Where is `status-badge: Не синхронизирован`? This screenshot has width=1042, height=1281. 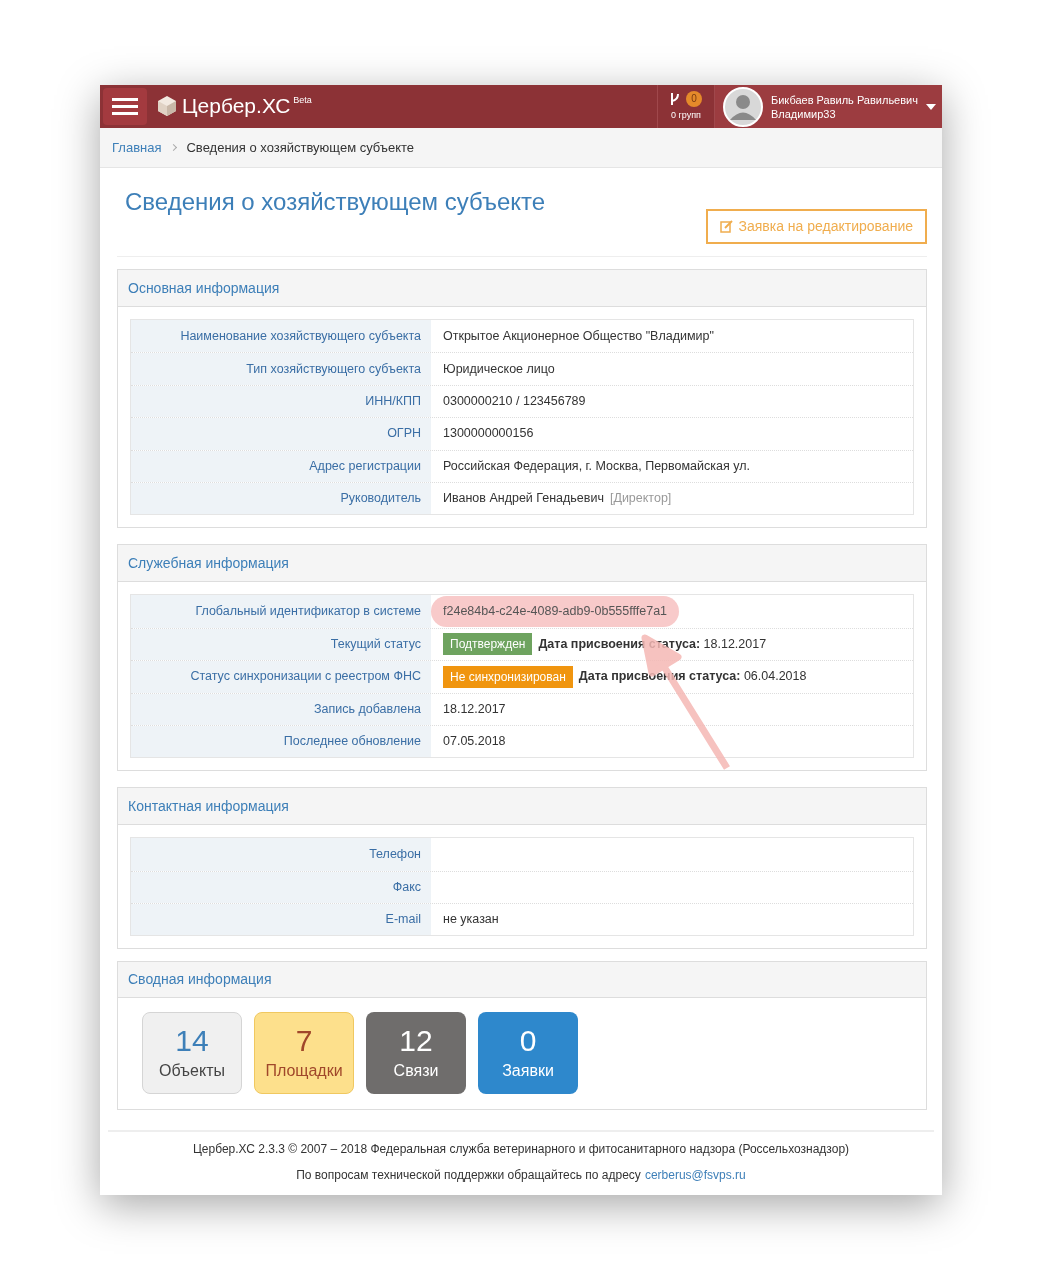 status-badge: Не синхронизирован is located at coordinates (508, 676).